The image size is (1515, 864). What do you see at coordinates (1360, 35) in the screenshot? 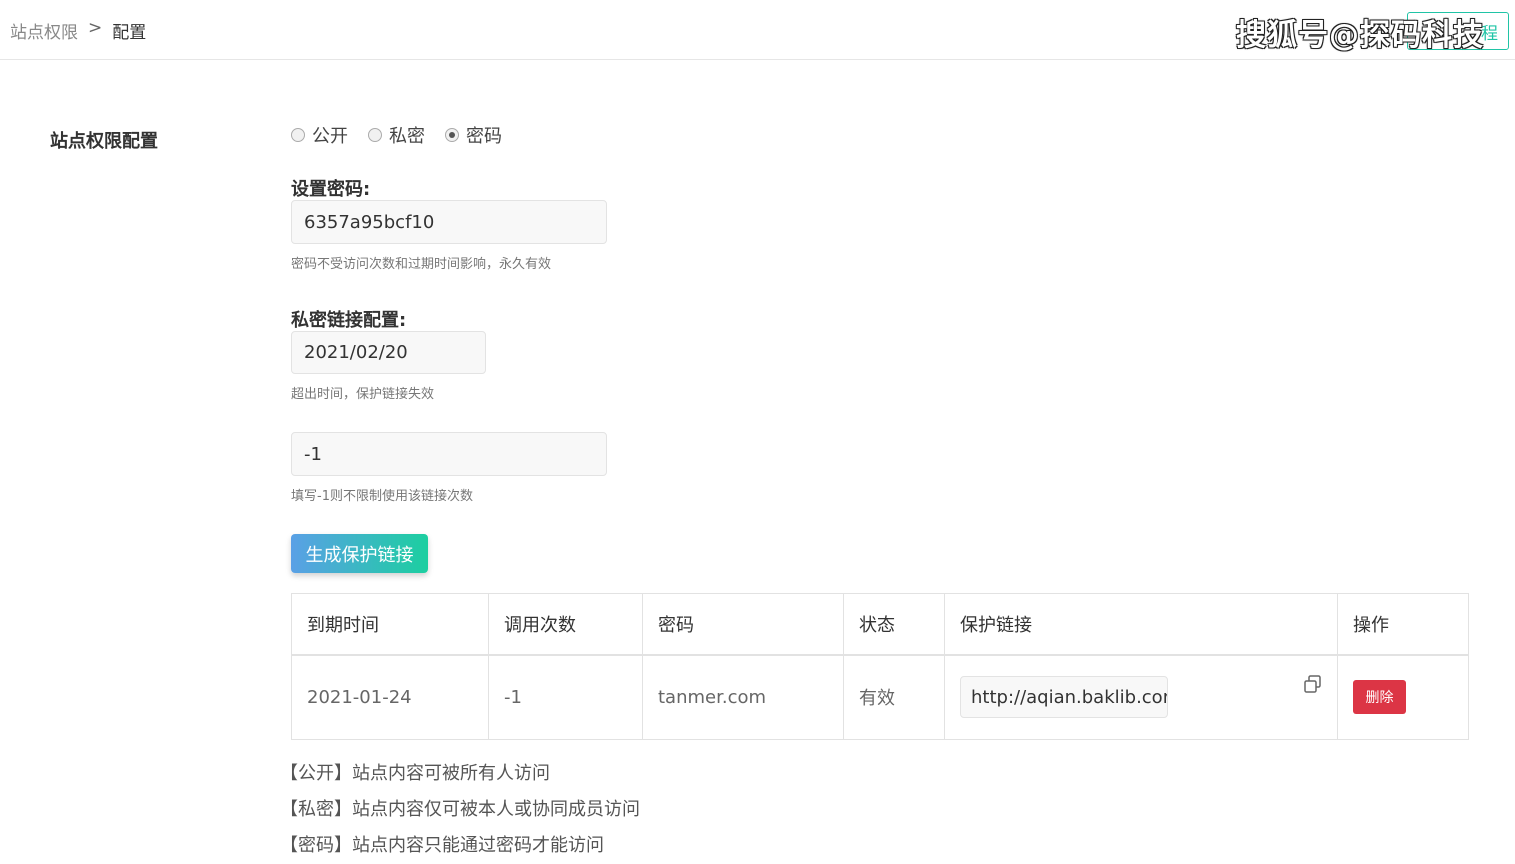
I see `watermark: 搜狐号@探码科技` at bounding box center [1360, 35].